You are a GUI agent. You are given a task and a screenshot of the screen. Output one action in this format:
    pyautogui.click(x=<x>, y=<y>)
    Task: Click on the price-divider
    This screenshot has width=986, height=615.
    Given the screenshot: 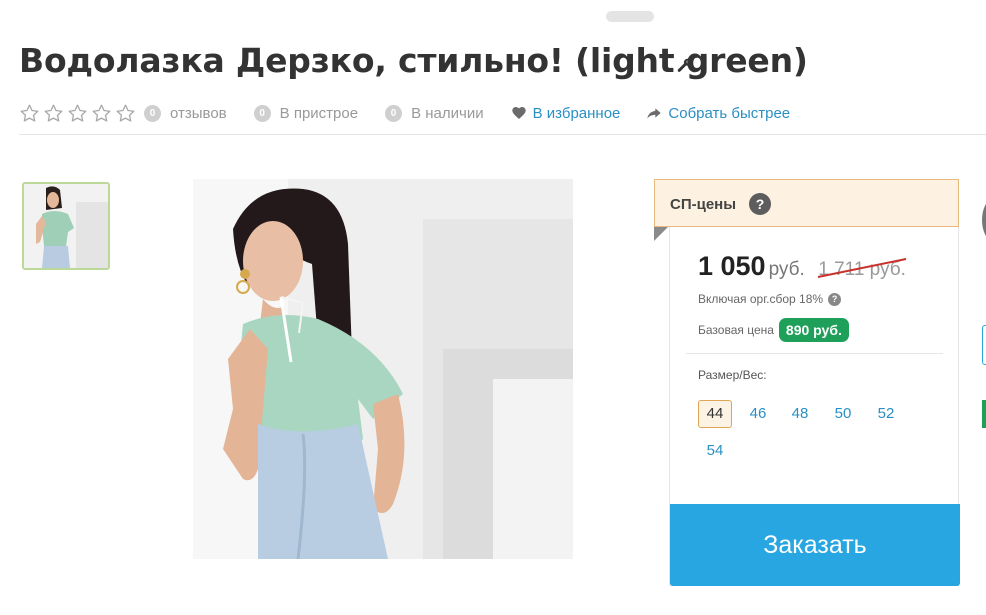 What is the action you would take?
    pyautogui.click(x=814, y=353)
    